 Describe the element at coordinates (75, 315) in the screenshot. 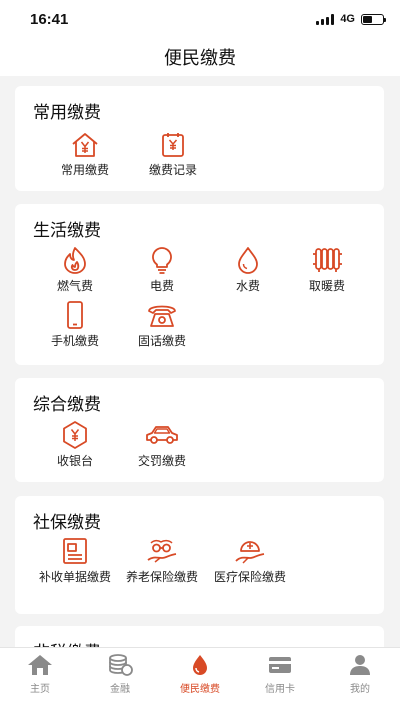

I see `mobile-phone-icon` at that location.